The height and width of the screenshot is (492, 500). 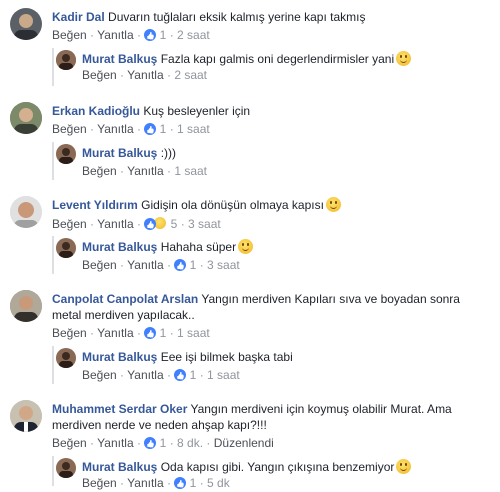 I want to click on comment-text-line-2: merdiven nerde ve neden ahşap kapı?!!!, so click(x=159, y=425).